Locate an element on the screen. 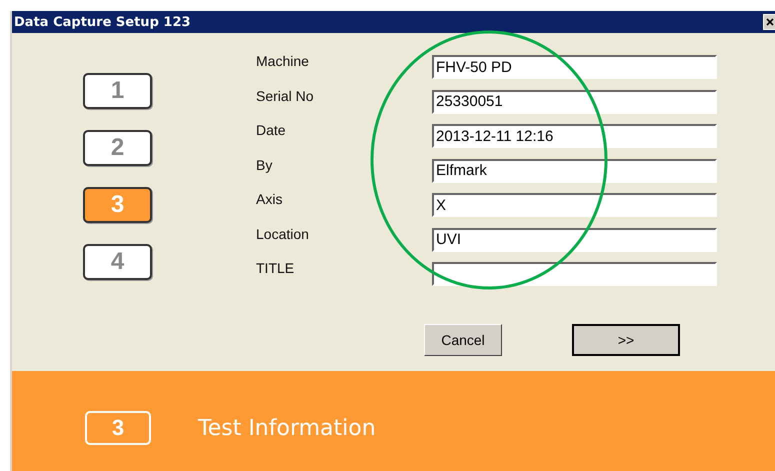 The width and height of the screenshot is (775, 471). close-icon is located at coordinates (770, 22).